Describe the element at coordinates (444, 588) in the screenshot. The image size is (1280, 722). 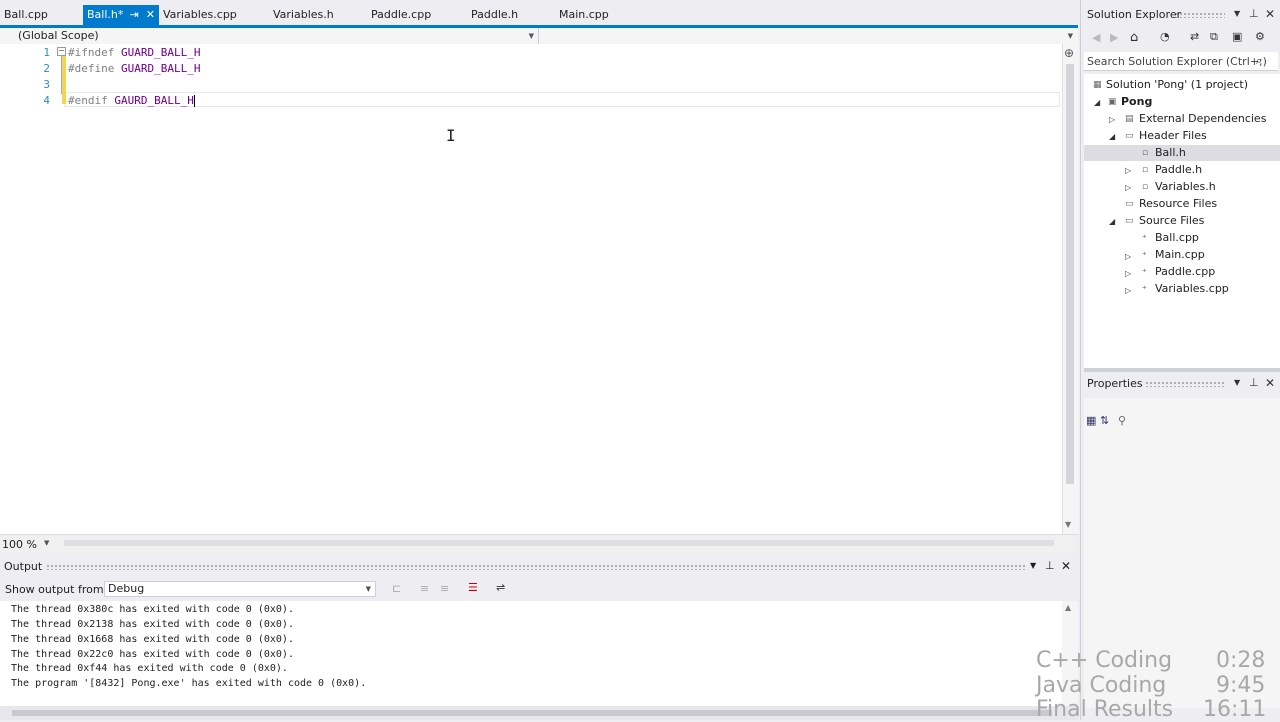
I see `next-message-icon: ≡` at that location.